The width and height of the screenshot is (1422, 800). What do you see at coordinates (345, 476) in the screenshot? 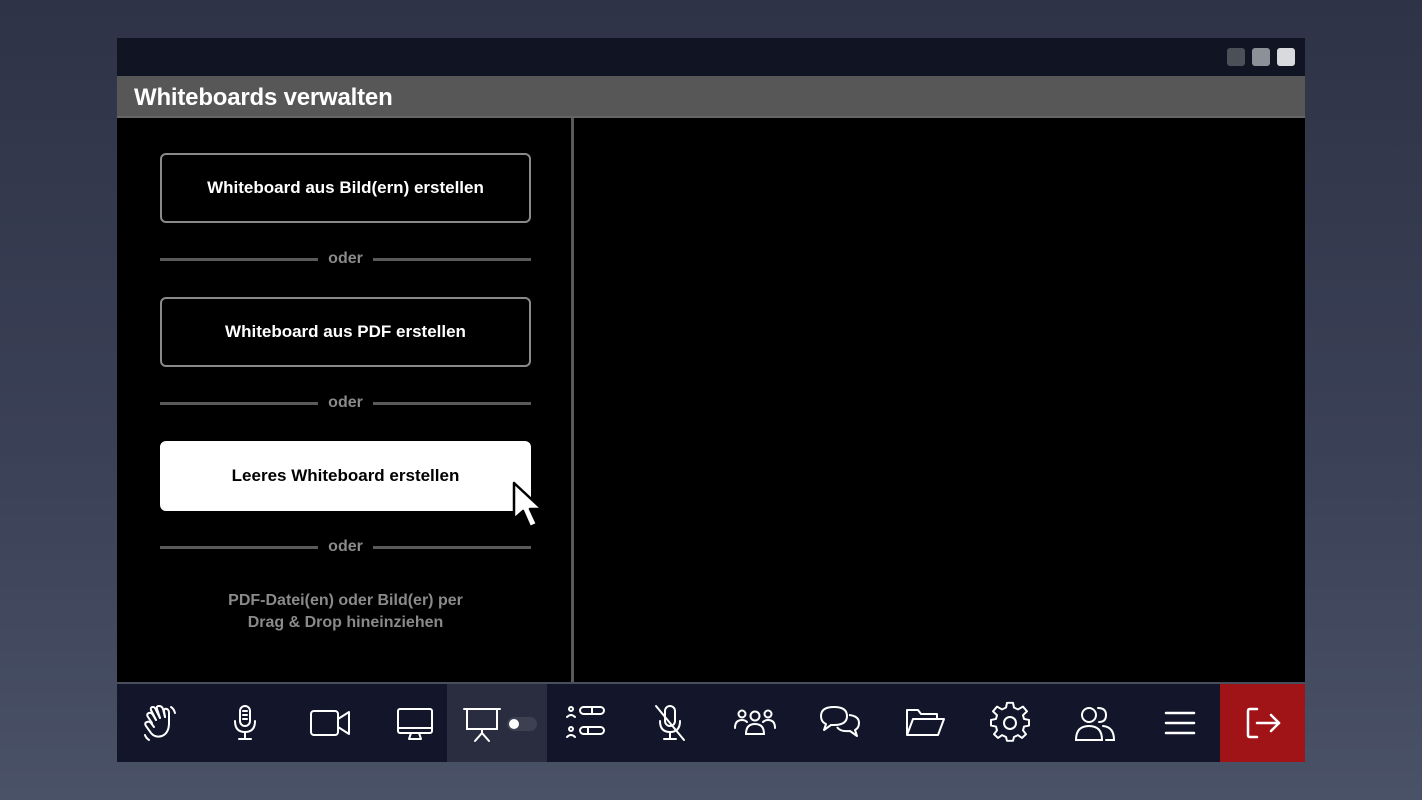
I see `create-blank-whiteboard-button: Leeres Whiteboard erstellen` at bounding box center [345, 476].